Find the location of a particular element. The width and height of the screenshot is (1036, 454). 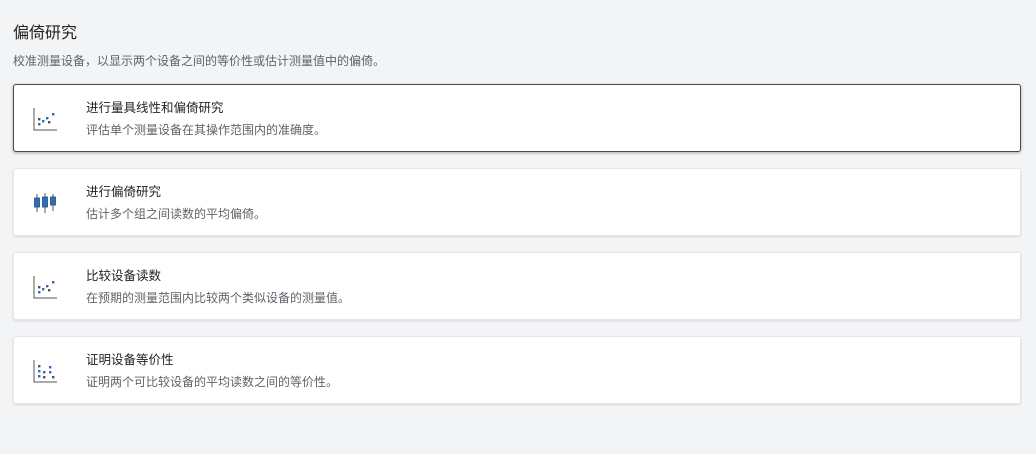

option-card-linearity-bias: 进行量具线性和偏倚研究 评估单个测量设备在其操作范围内的准确度。 is located at coordinates (517, 118).